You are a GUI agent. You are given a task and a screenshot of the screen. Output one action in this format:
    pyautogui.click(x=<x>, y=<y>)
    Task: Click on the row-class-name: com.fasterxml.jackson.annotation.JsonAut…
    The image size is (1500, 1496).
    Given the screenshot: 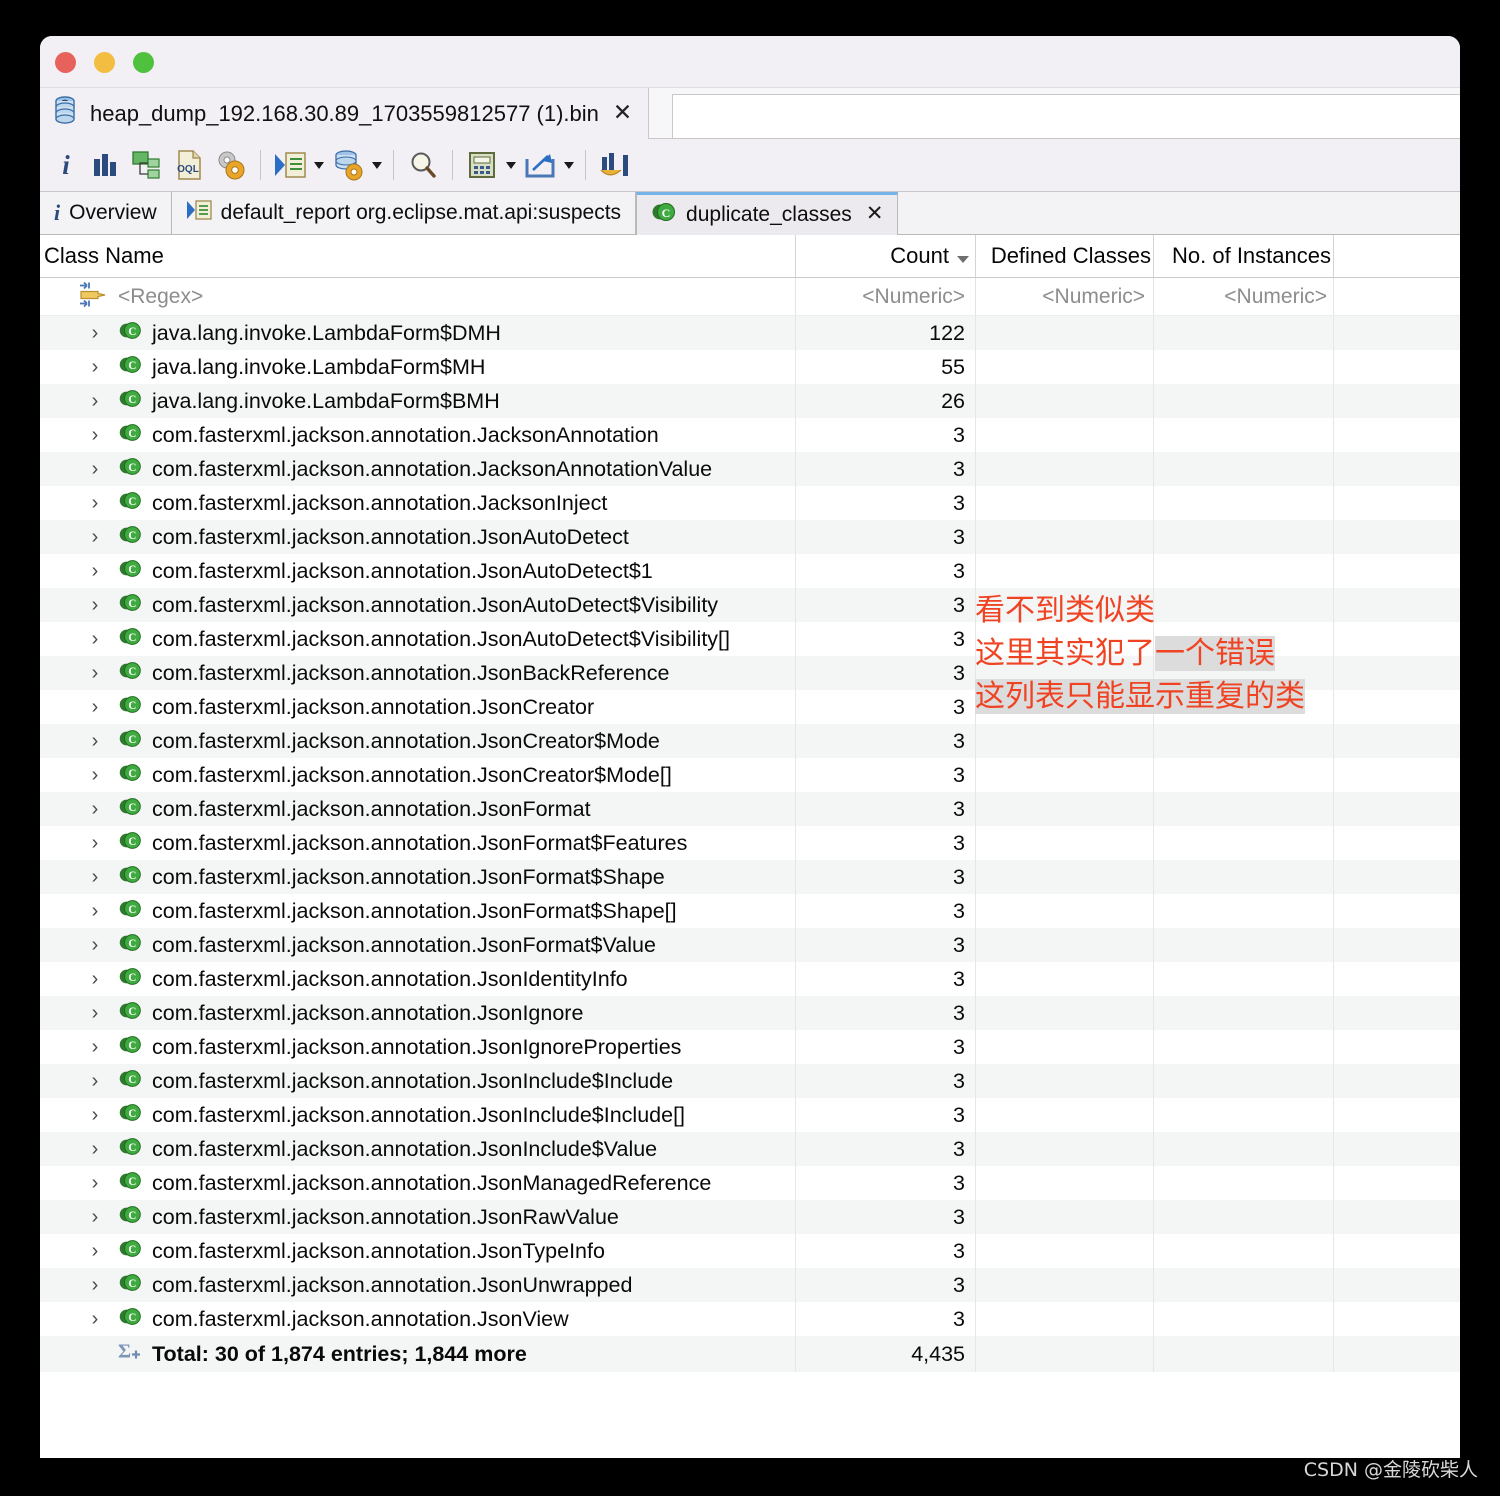 What is the action you would take?
    pyautogui.click(x=390, y=536)
    